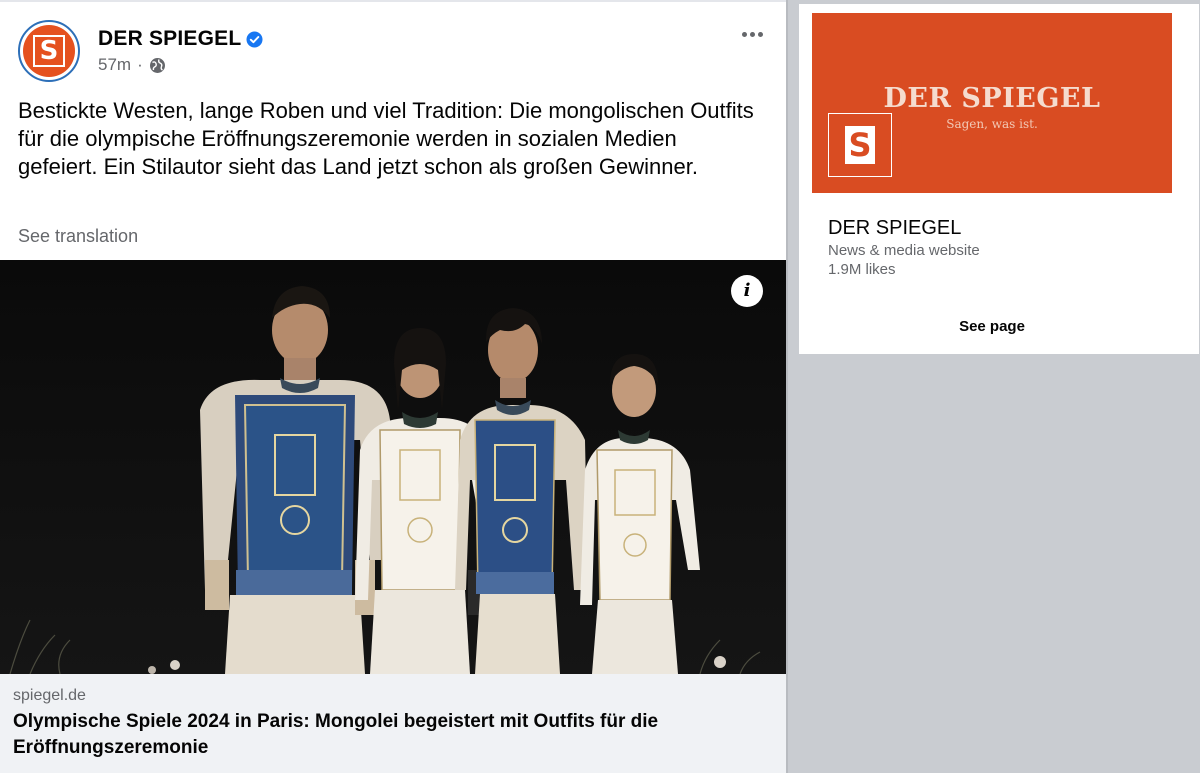 Image resolution: width=1200 pixels, height=773 pixels. I want to click on see-page-button: See page, so click(992, 326).